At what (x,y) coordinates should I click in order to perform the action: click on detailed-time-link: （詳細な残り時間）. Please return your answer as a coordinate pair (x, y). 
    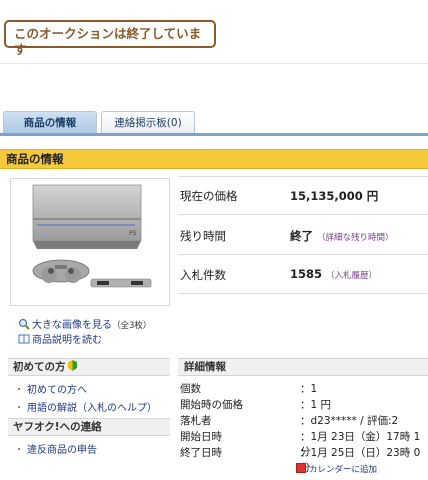
    Looking at the image, I should click on (355, 238).